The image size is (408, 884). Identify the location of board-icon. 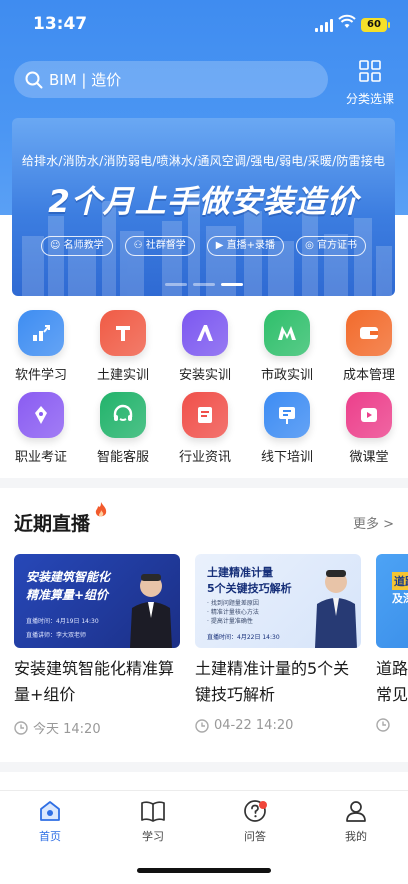
(287, 415).